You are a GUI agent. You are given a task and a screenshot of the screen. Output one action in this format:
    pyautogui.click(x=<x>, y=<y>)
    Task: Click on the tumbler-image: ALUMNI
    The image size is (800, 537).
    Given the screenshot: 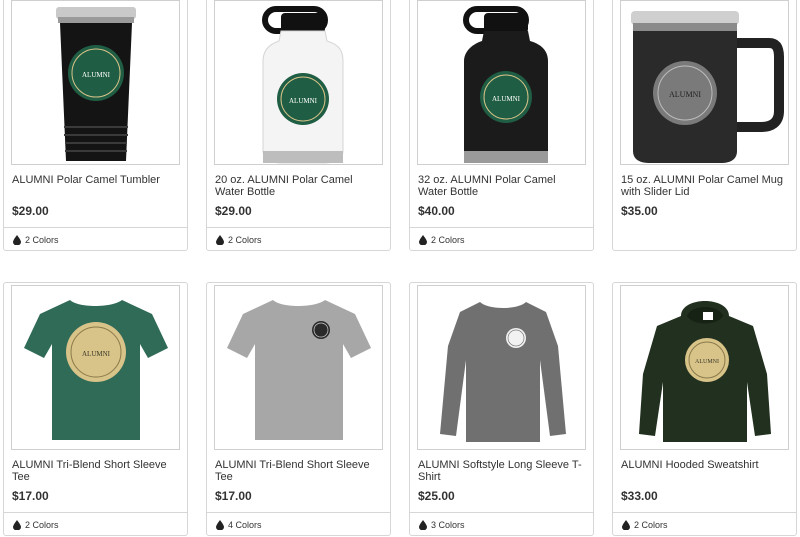 What is the action you would take?
    pyautogui.click(x=96, y=84)
    